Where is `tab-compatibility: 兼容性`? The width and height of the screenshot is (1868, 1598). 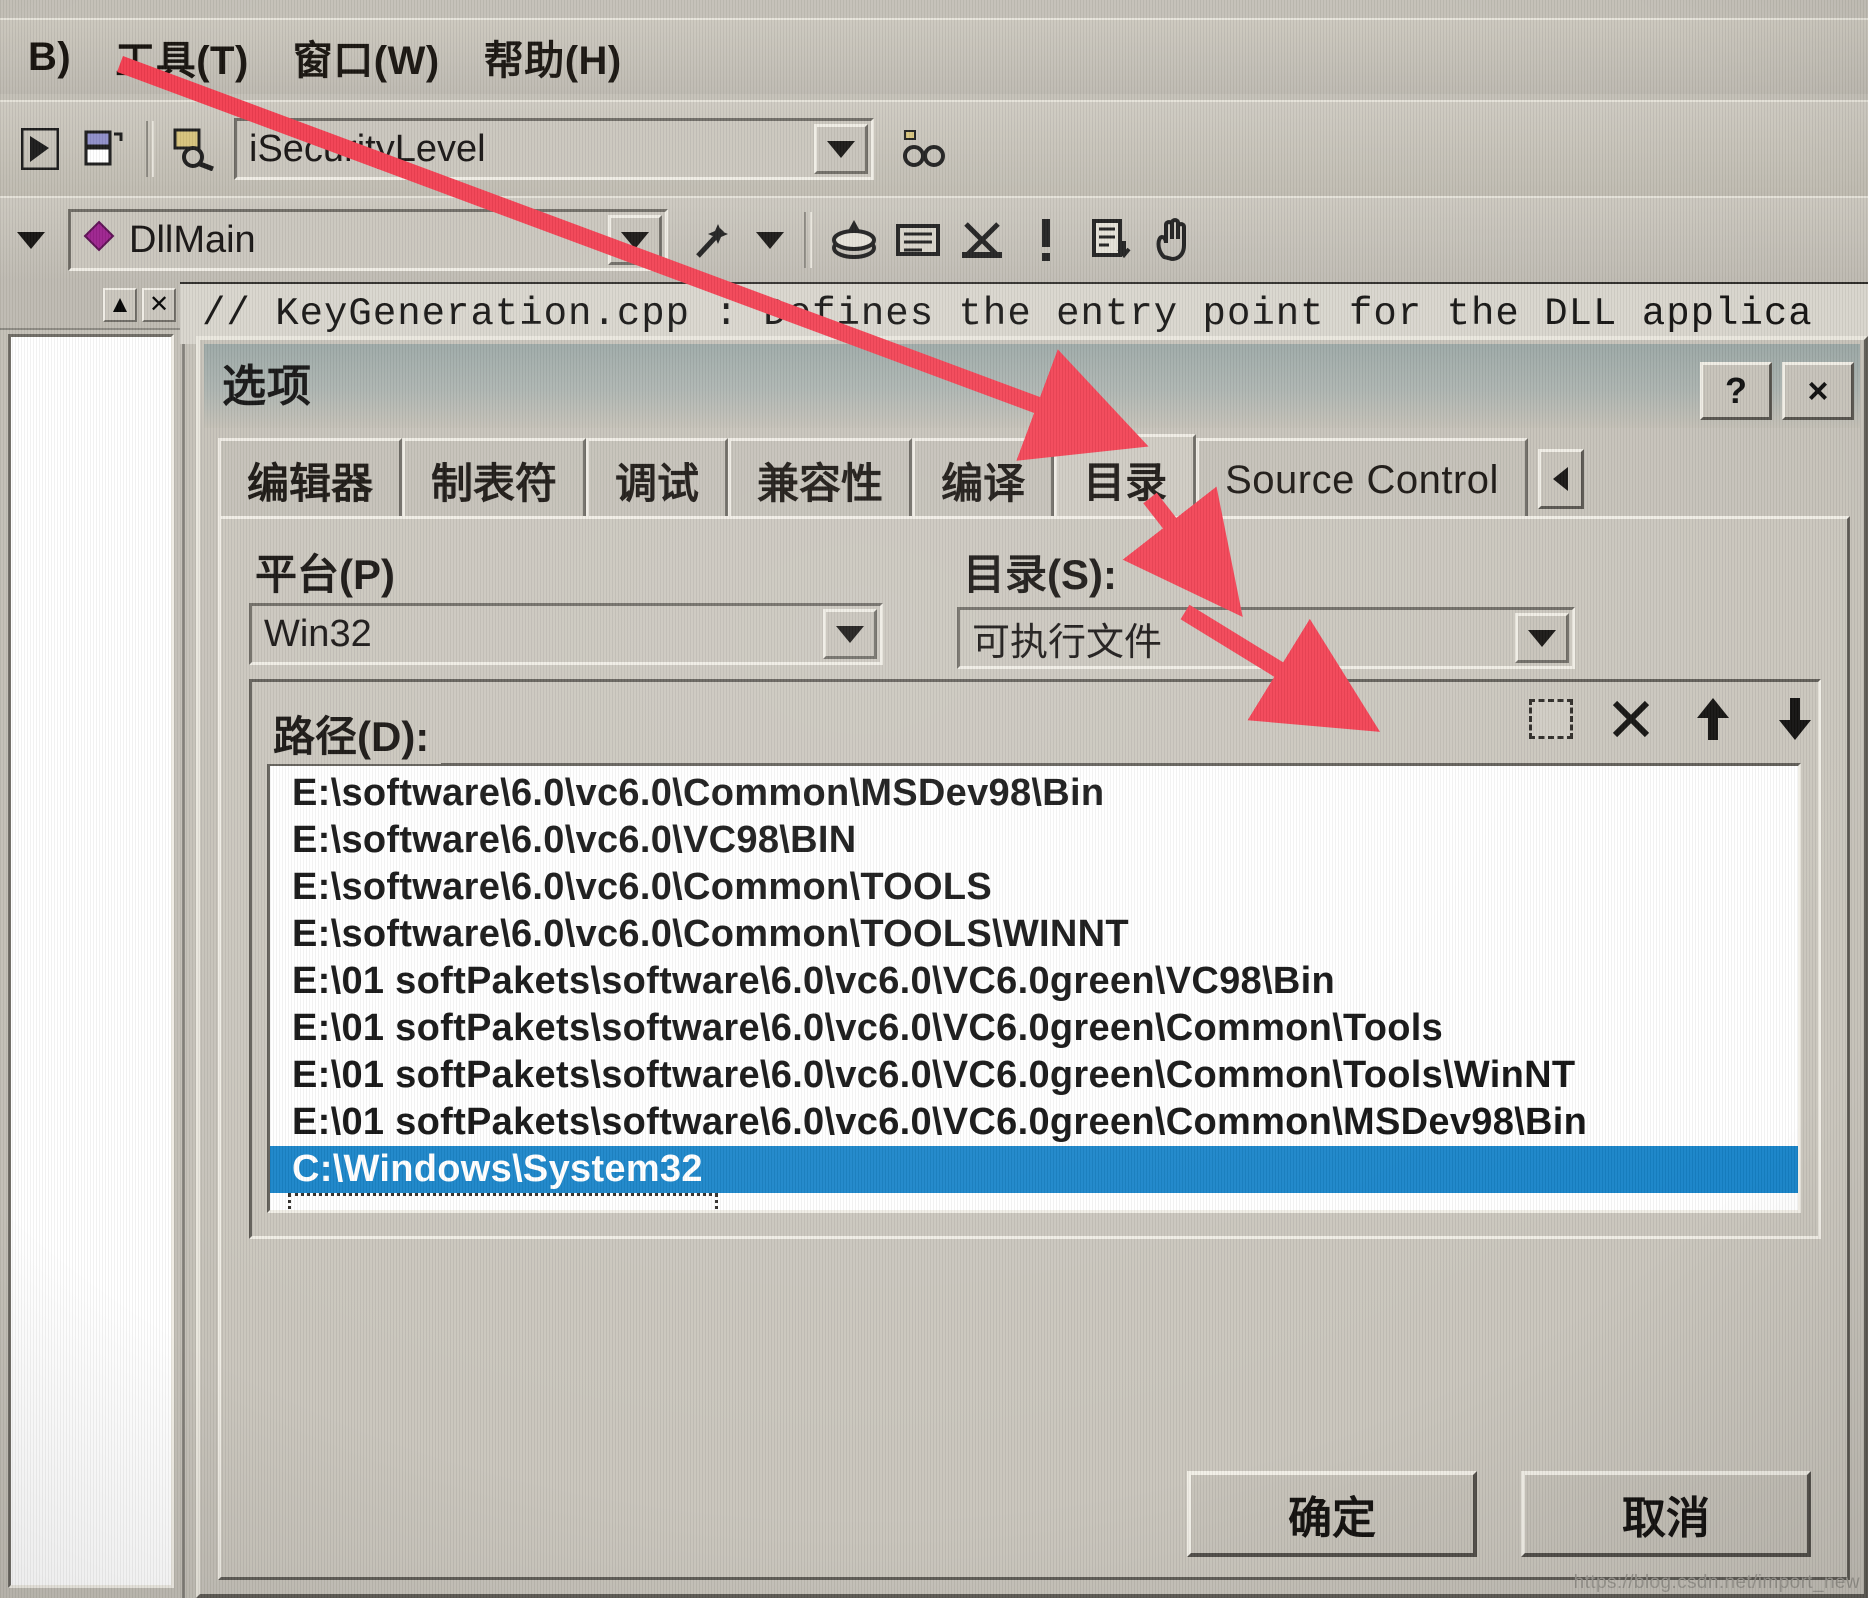
tab-compatibility: 兼容性 is located at coordinates (820, 479).